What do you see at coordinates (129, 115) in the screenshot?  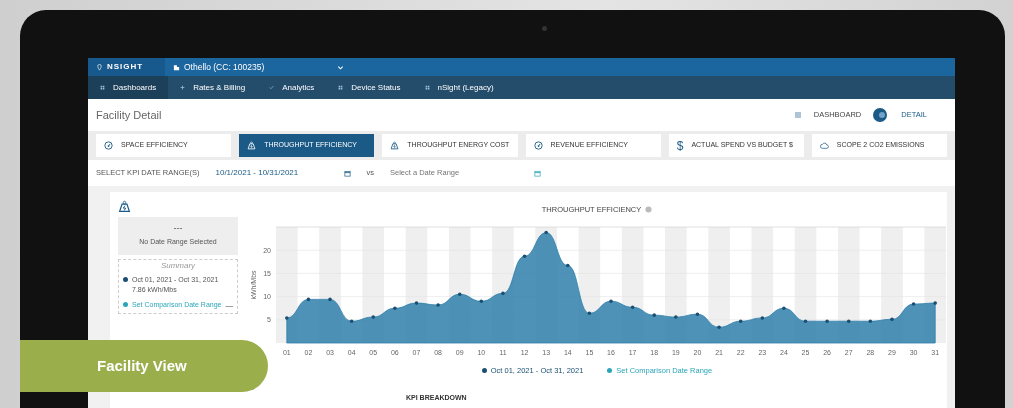 I see `page-title: Facility Detail` at bounding box center [129, 115].